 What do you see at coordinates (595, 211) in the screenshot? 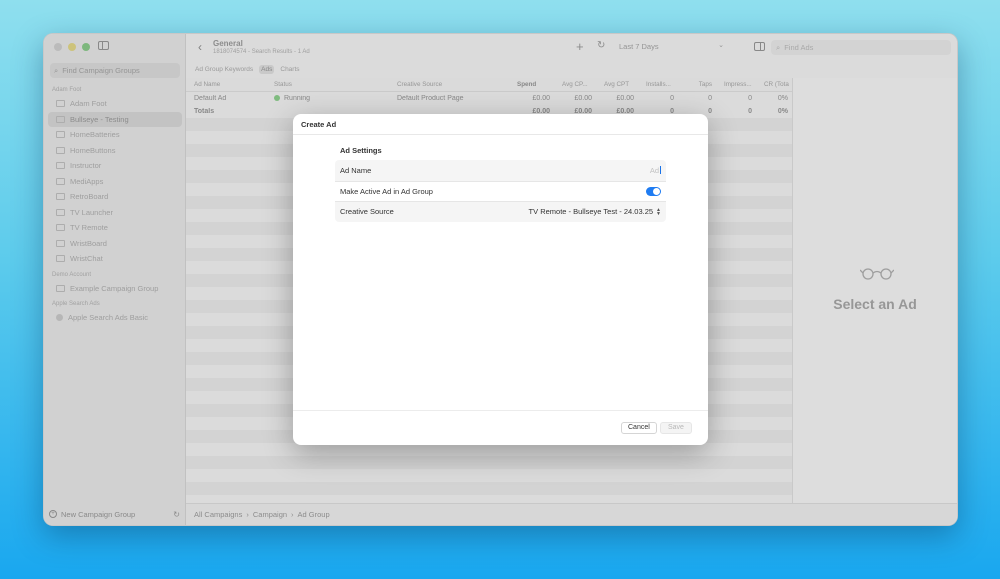
I see `creative-source-select: TV Remote - Bullseye Test - 24.03.25 ▲ ▼` at bounding box center [595, 211].